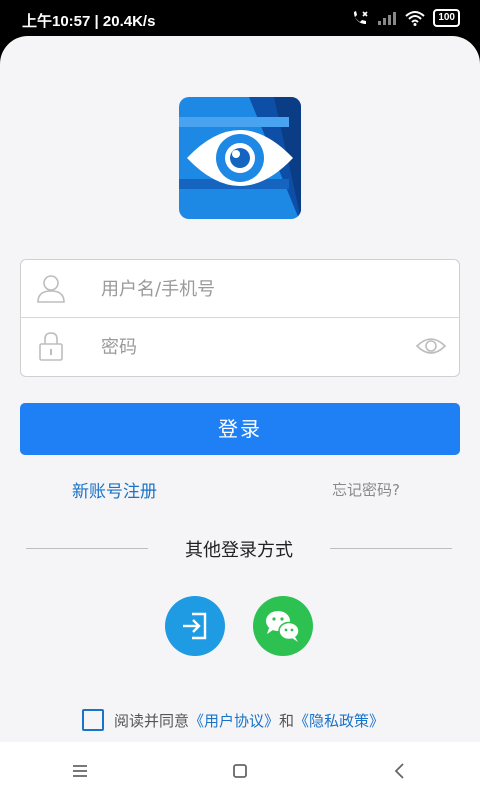 This screenshot has height=800, width=480. Describe the element at coordinates (415, 18) in the screenshot. I see `wifi-icon` at that location.